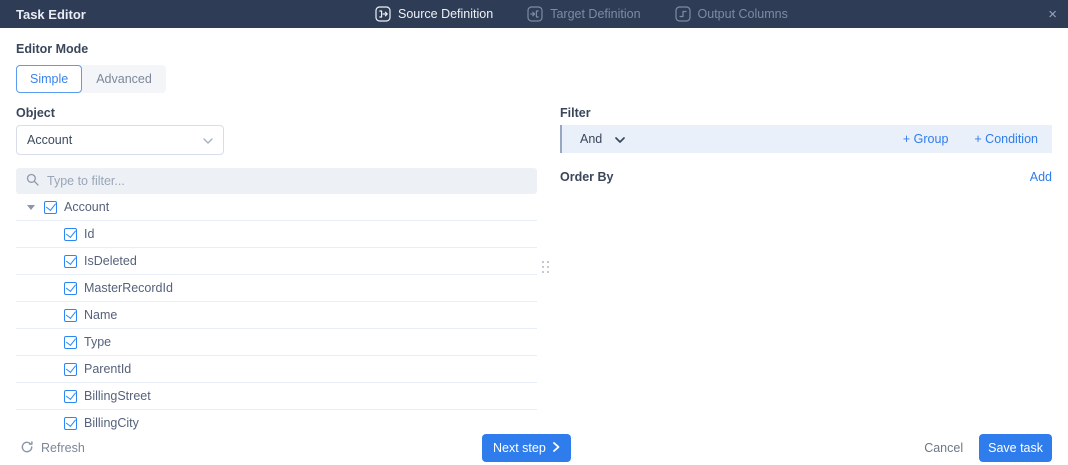  What do you see at coordinates (51, 14) in the screenshot?
I see `dialog-title: Task Editor` at bounding box center [51, 14].